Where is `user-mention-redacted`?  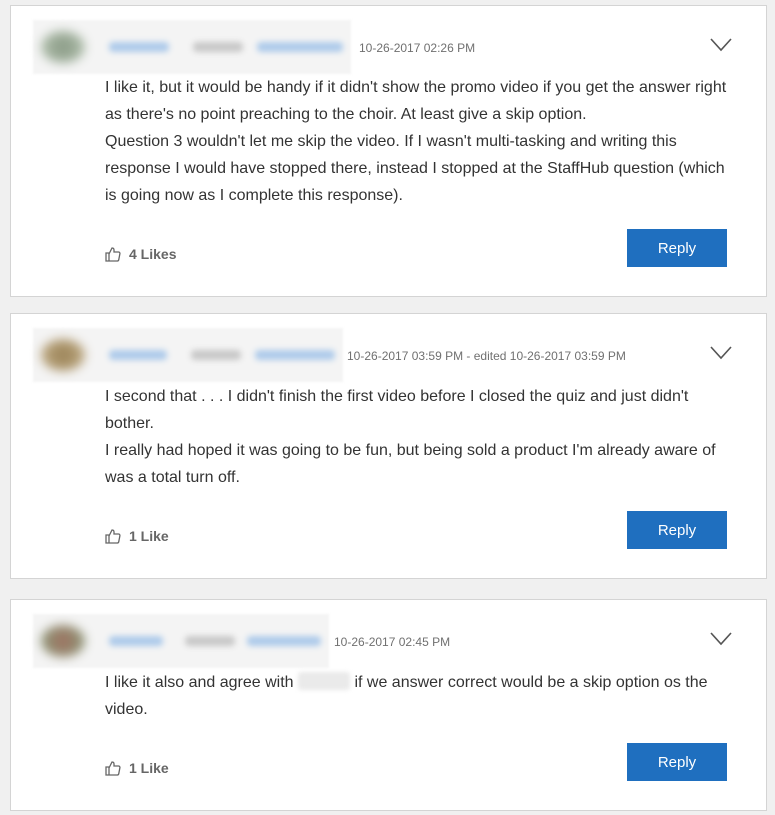 user-mention-redacted is located at coordinates (324, 681).